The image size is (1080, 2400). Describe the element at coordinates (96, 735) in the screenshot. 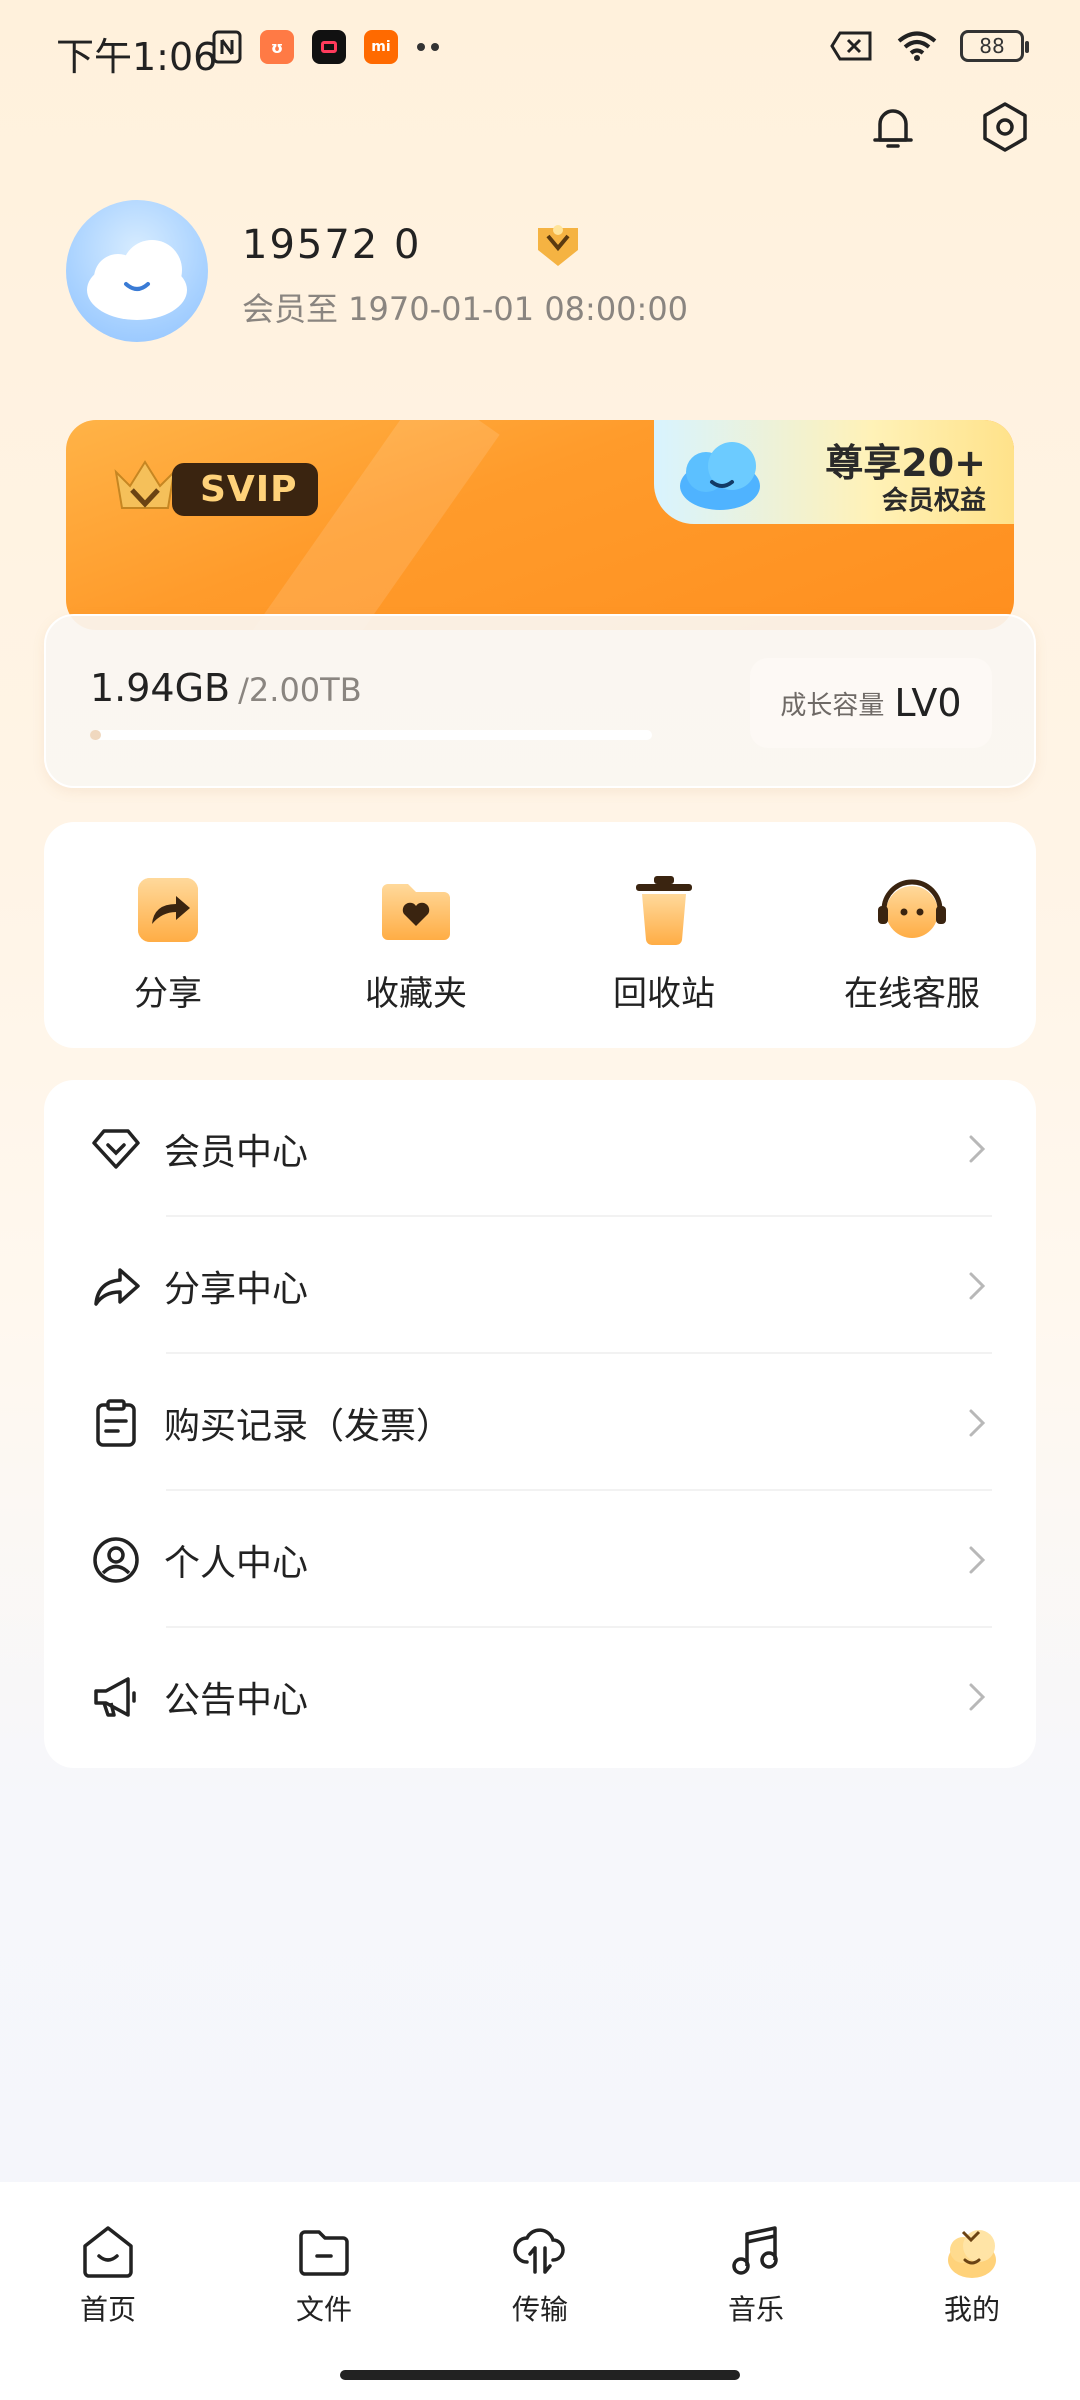

I see `storage-progress-fill` at that location.